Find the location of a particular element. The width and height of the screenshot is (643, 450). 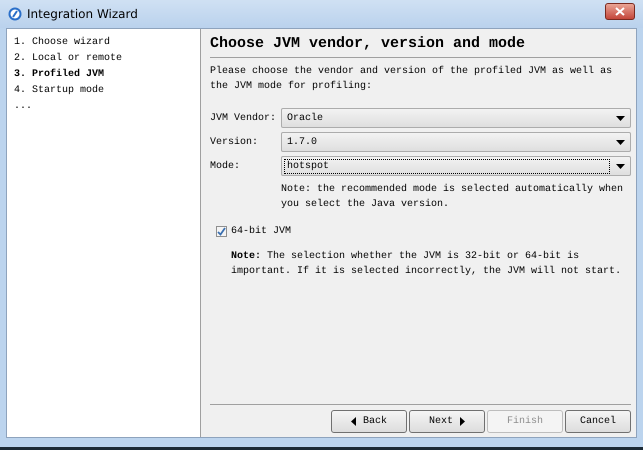

dropdown: 1.7.0 is located at coordinates (456, 142).